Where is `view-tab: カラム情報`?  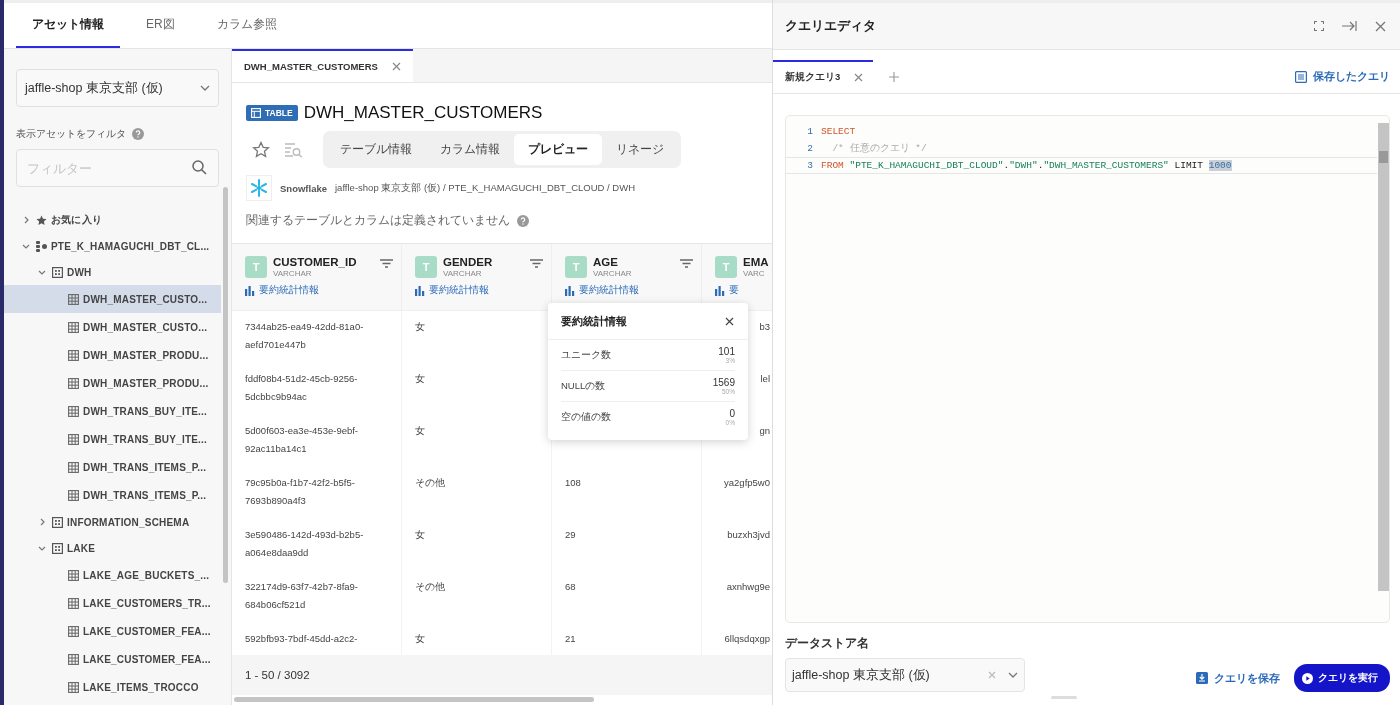 view-tab: カラム情報 is located at coordinates (470, 149).